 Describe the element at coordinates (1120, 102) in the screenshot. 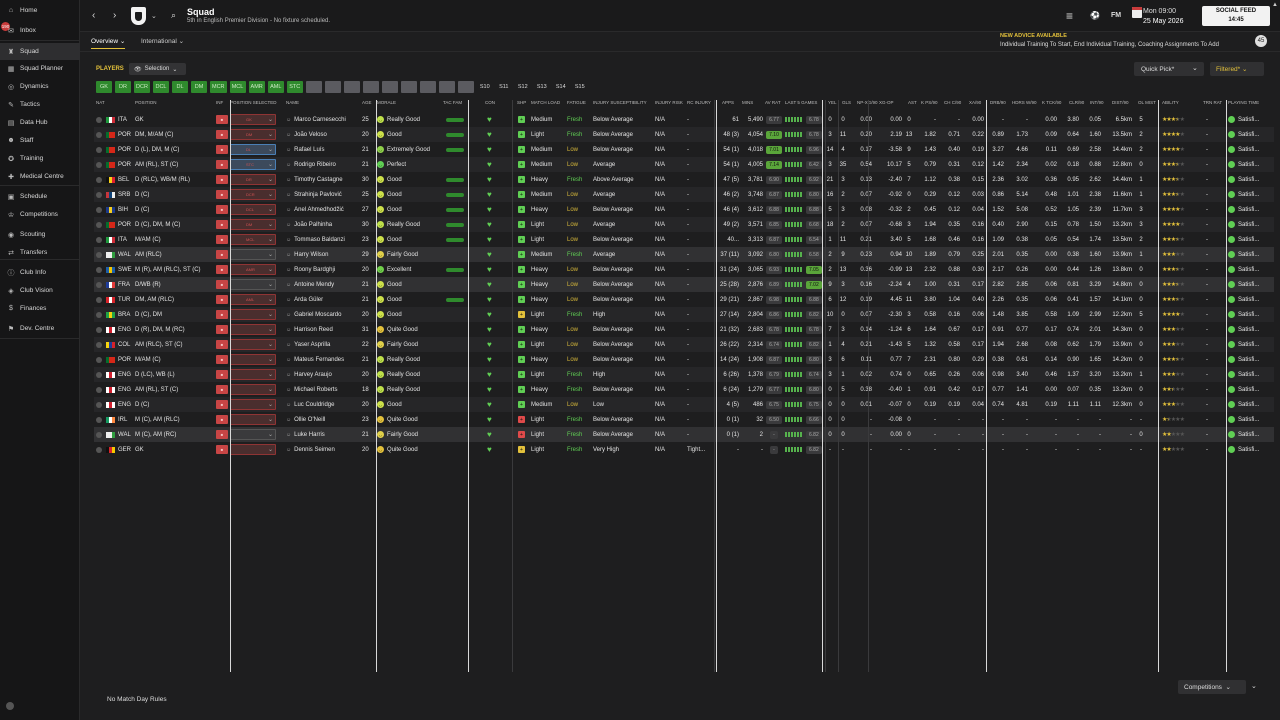

I see `column-header-dist: DIST/90` at that location.